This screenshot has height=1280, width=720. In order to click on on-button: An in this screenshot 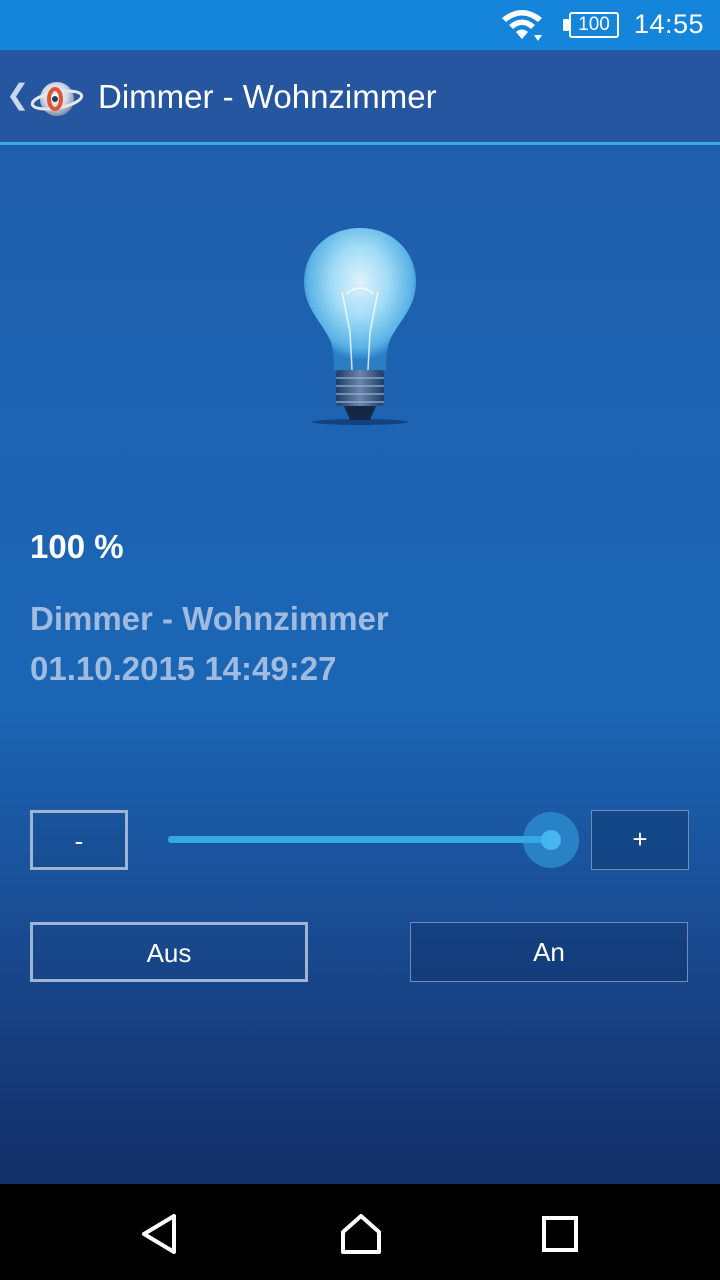, I will do `click(549, 952)`.